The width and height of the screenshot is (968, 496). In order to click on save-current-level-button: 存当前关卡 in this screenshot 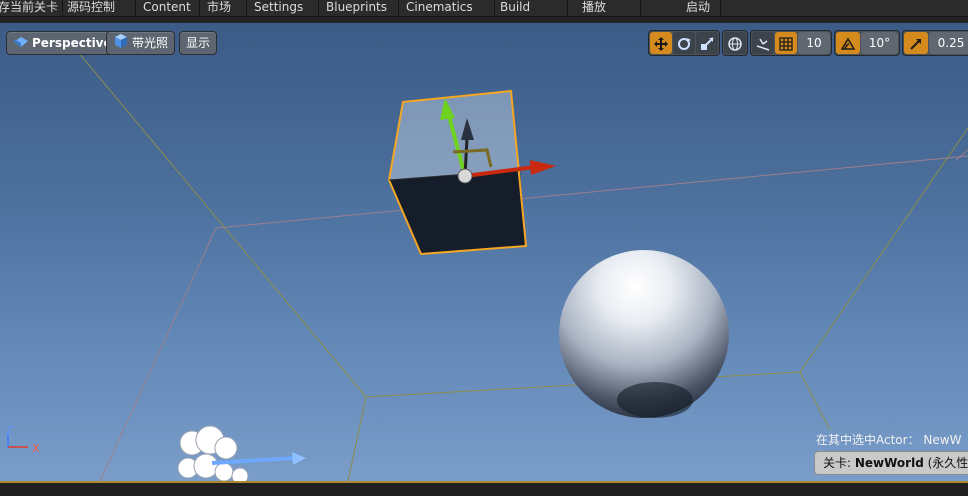, I will do `click(29, 8)`.